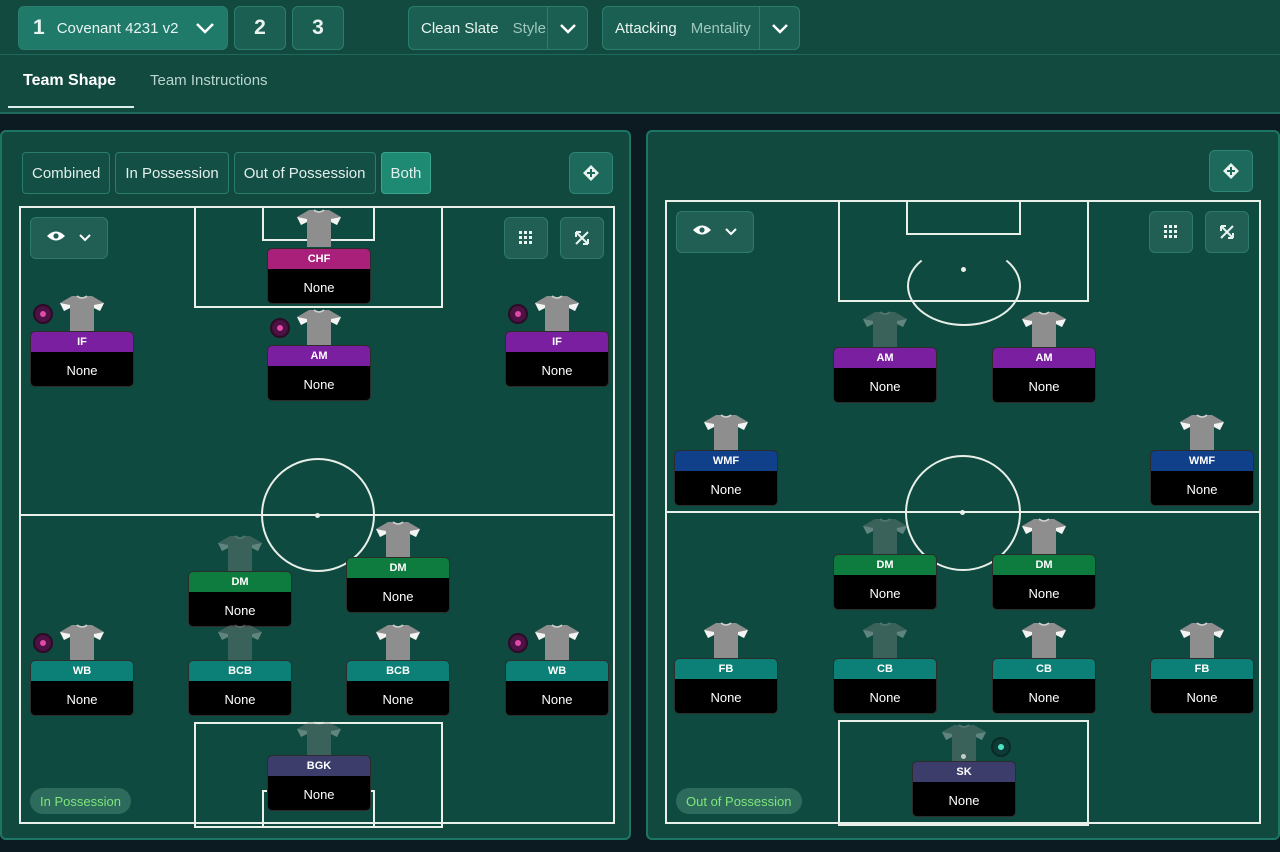 Image resolution: width=1280 pixels, height=852 pixels. What do you see at coordinates (69, 81) in the screenshot?
I see `tab-team-shape: Team Shape` at bounding box center [69, 81].